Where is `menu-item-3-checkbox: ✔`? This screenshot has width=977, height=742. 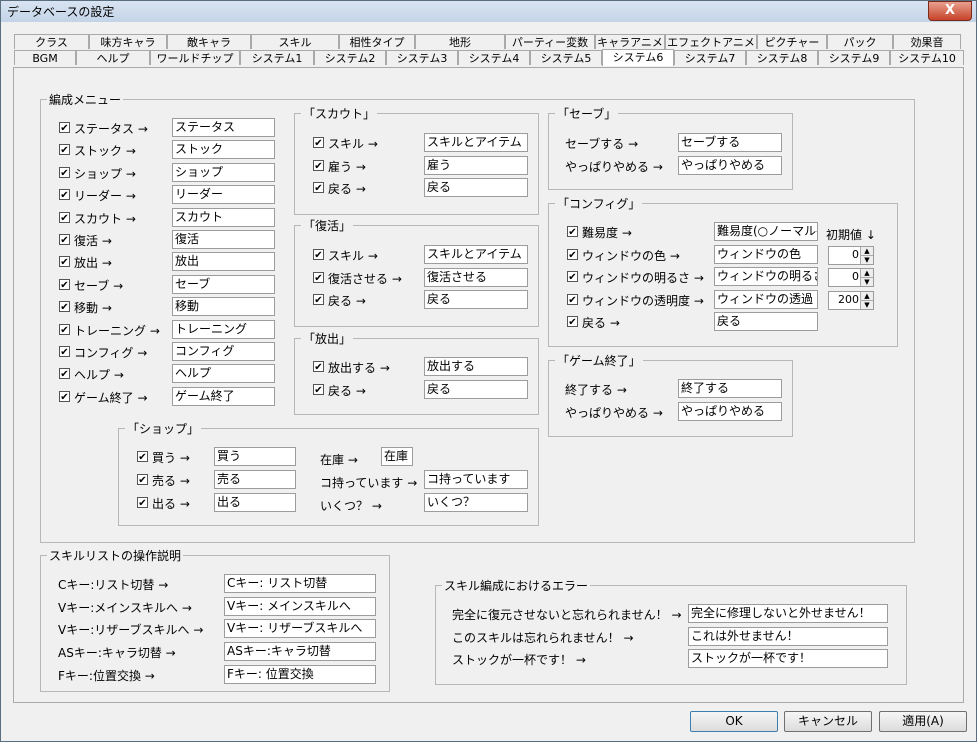
menu-item-3-checkbox: ✔ is located at coordinates (64, 195).